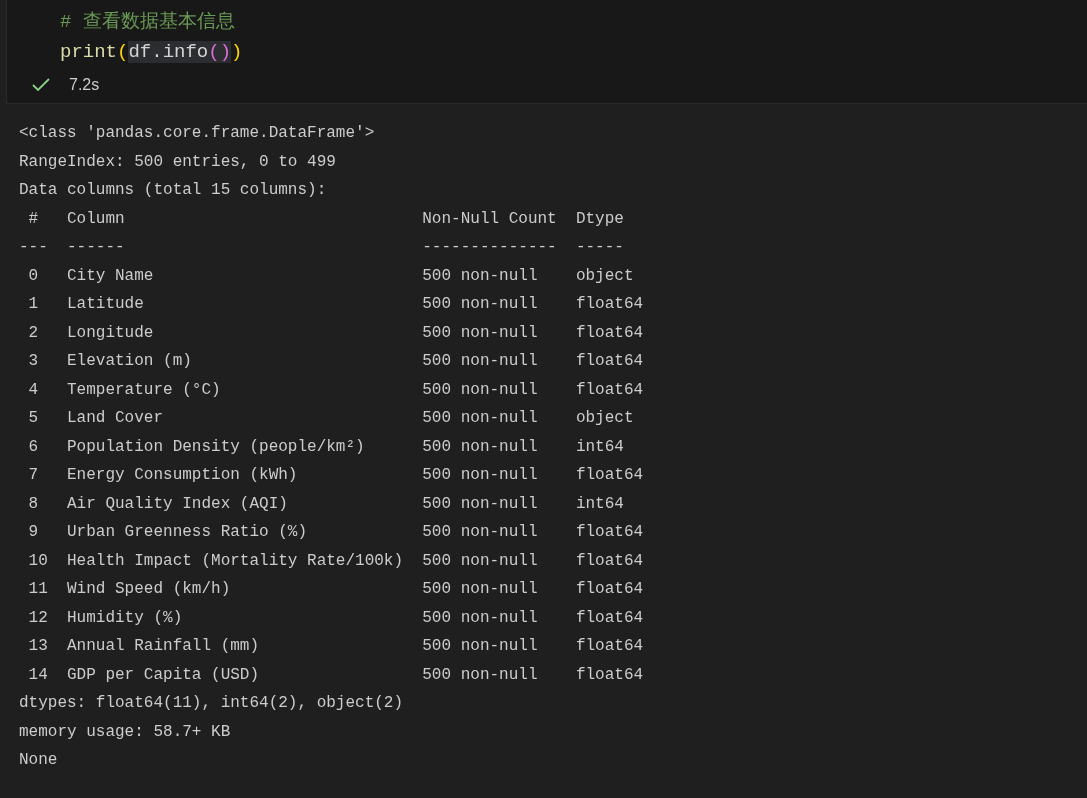 Image resolution: width=1087 pixels, height=798 pixels. I want to click on output-line: 9 Urban Greenness Ratio (%) 500 non-null float64, so click(335, 532).